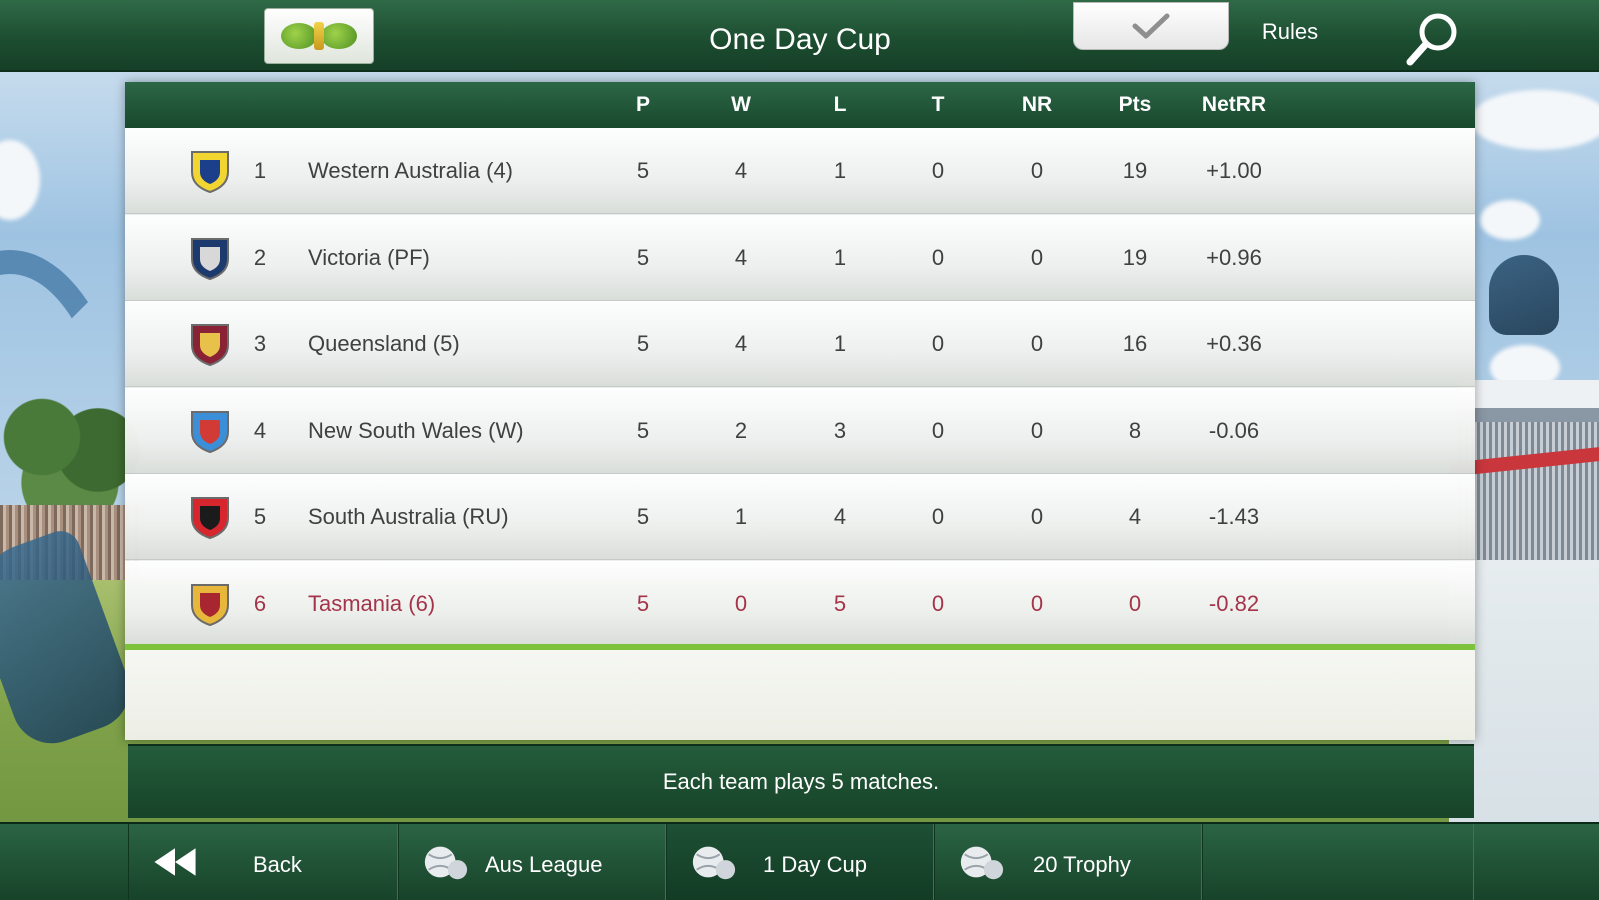  I want to click on cell-net-run-rate: +1.00, so click(1234, 170).